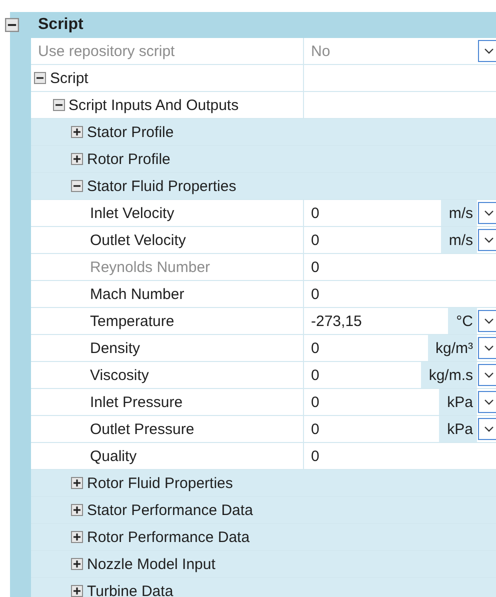 The height and width of the screenshot is (597, 496). What do you see at coordinates (130, 132) in the screenshot?
I see `category-label: Stator Profile` at bounding box center [130, 132].